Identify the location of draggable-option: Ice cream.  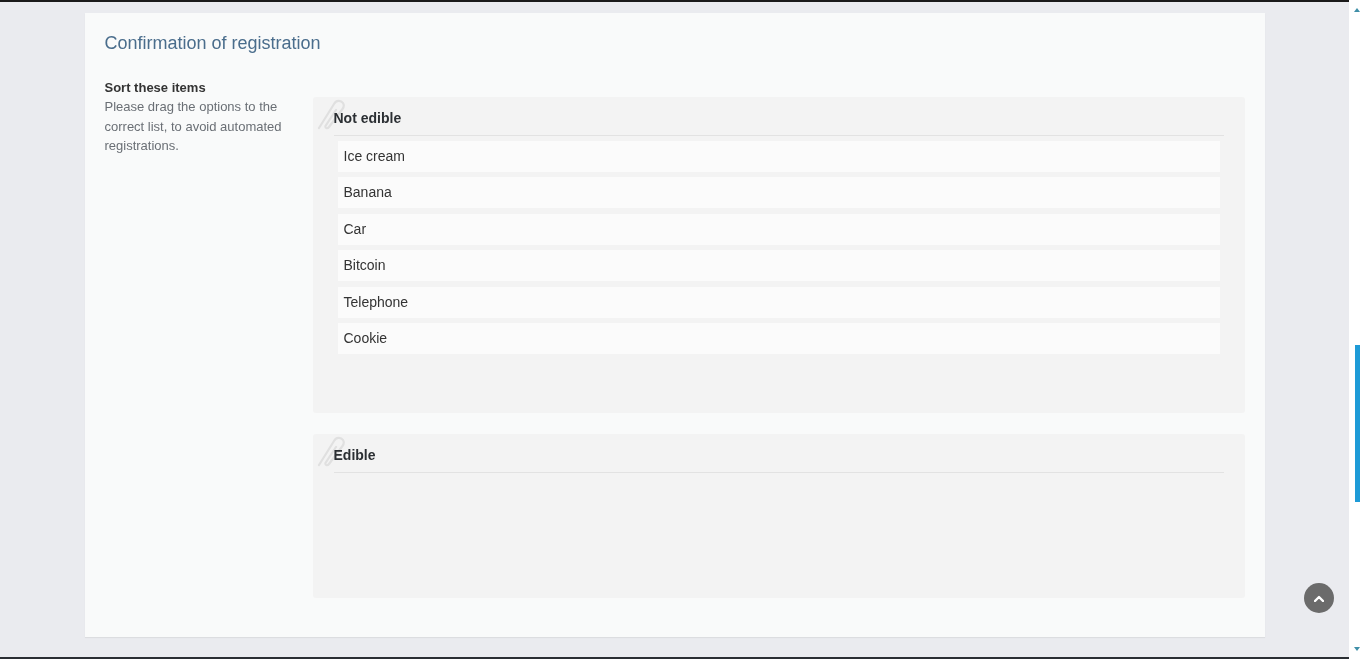
(778, 156).